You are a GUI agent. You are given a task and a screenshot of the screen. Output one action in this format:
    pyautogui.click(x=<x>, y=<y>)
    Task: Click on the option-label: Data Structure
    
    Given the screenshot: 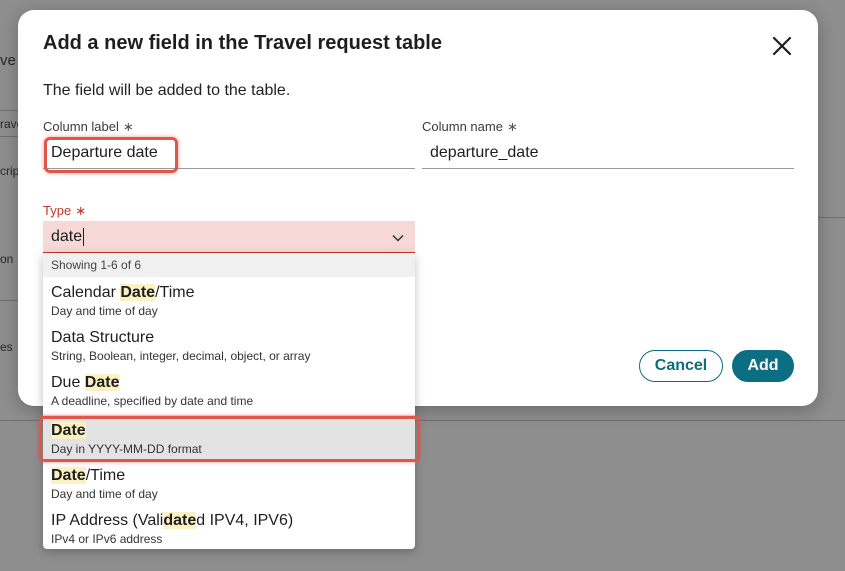 What is the action you would take?
    pyautogui.click(x=102, y=338)
    